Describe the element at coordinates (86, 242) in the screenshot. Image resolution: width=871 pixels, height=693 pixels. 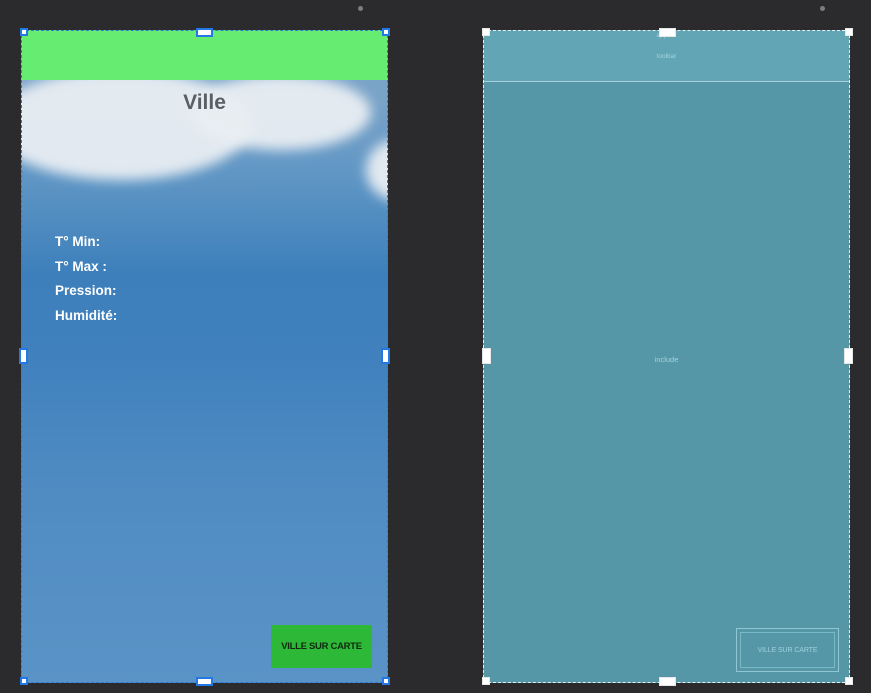
I see `temp-min-label: T° Min:` at that location.